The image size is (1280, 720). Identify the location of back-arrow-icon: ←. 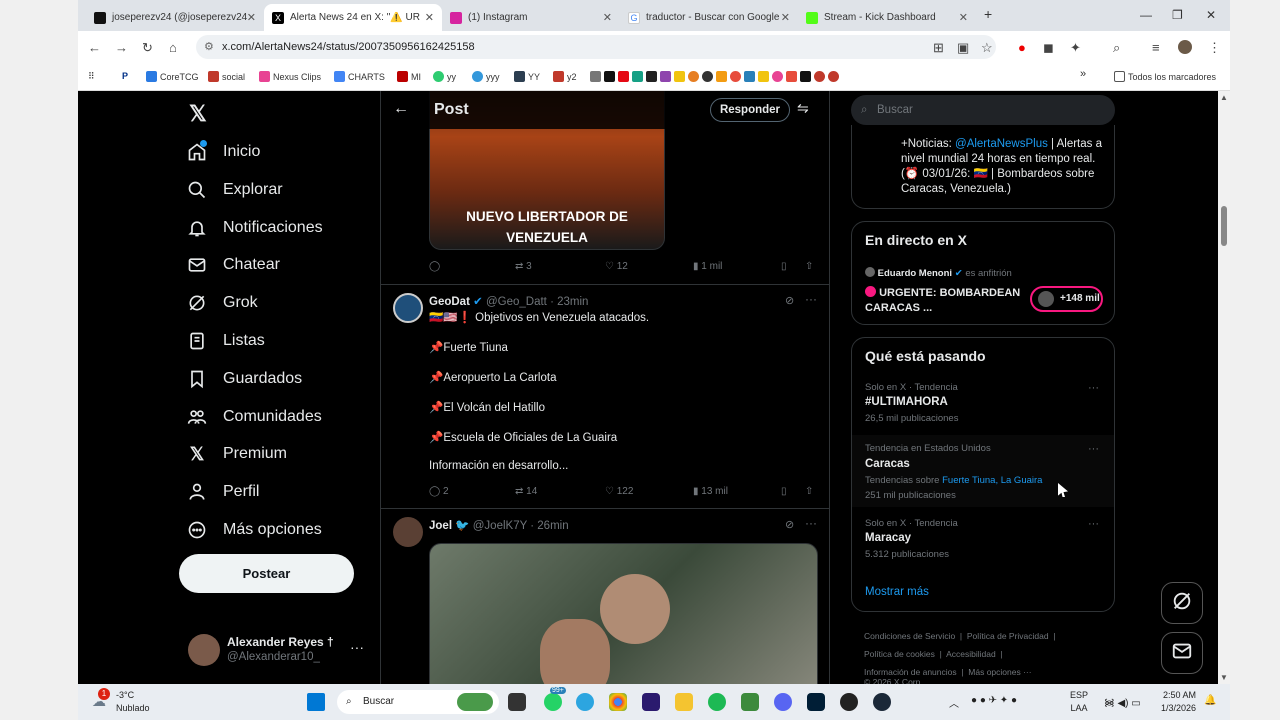
(401, 109).